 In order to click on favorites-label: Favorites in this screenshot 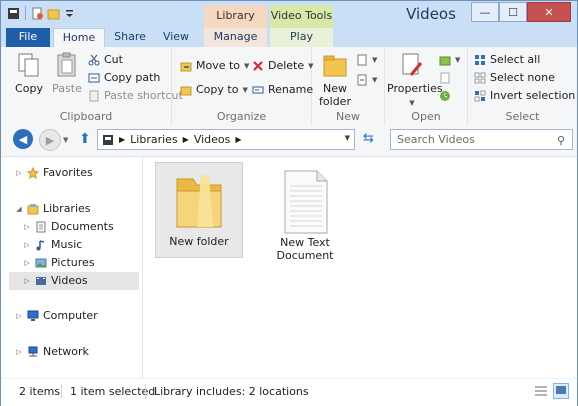, I will do `click(68, 172)`.